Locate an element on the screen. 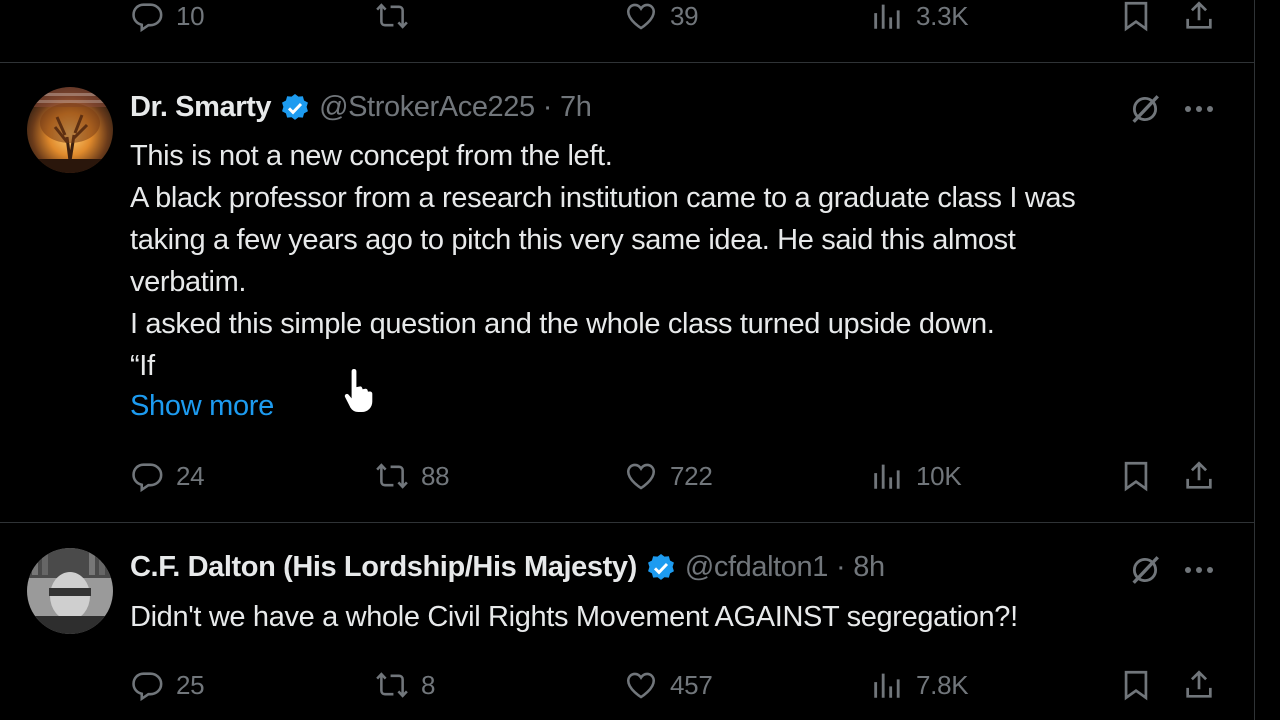 Image resolution: width=1280 pixels, height=720 pixels. scrollbar-gutter is located at coordinates (1267, 360).